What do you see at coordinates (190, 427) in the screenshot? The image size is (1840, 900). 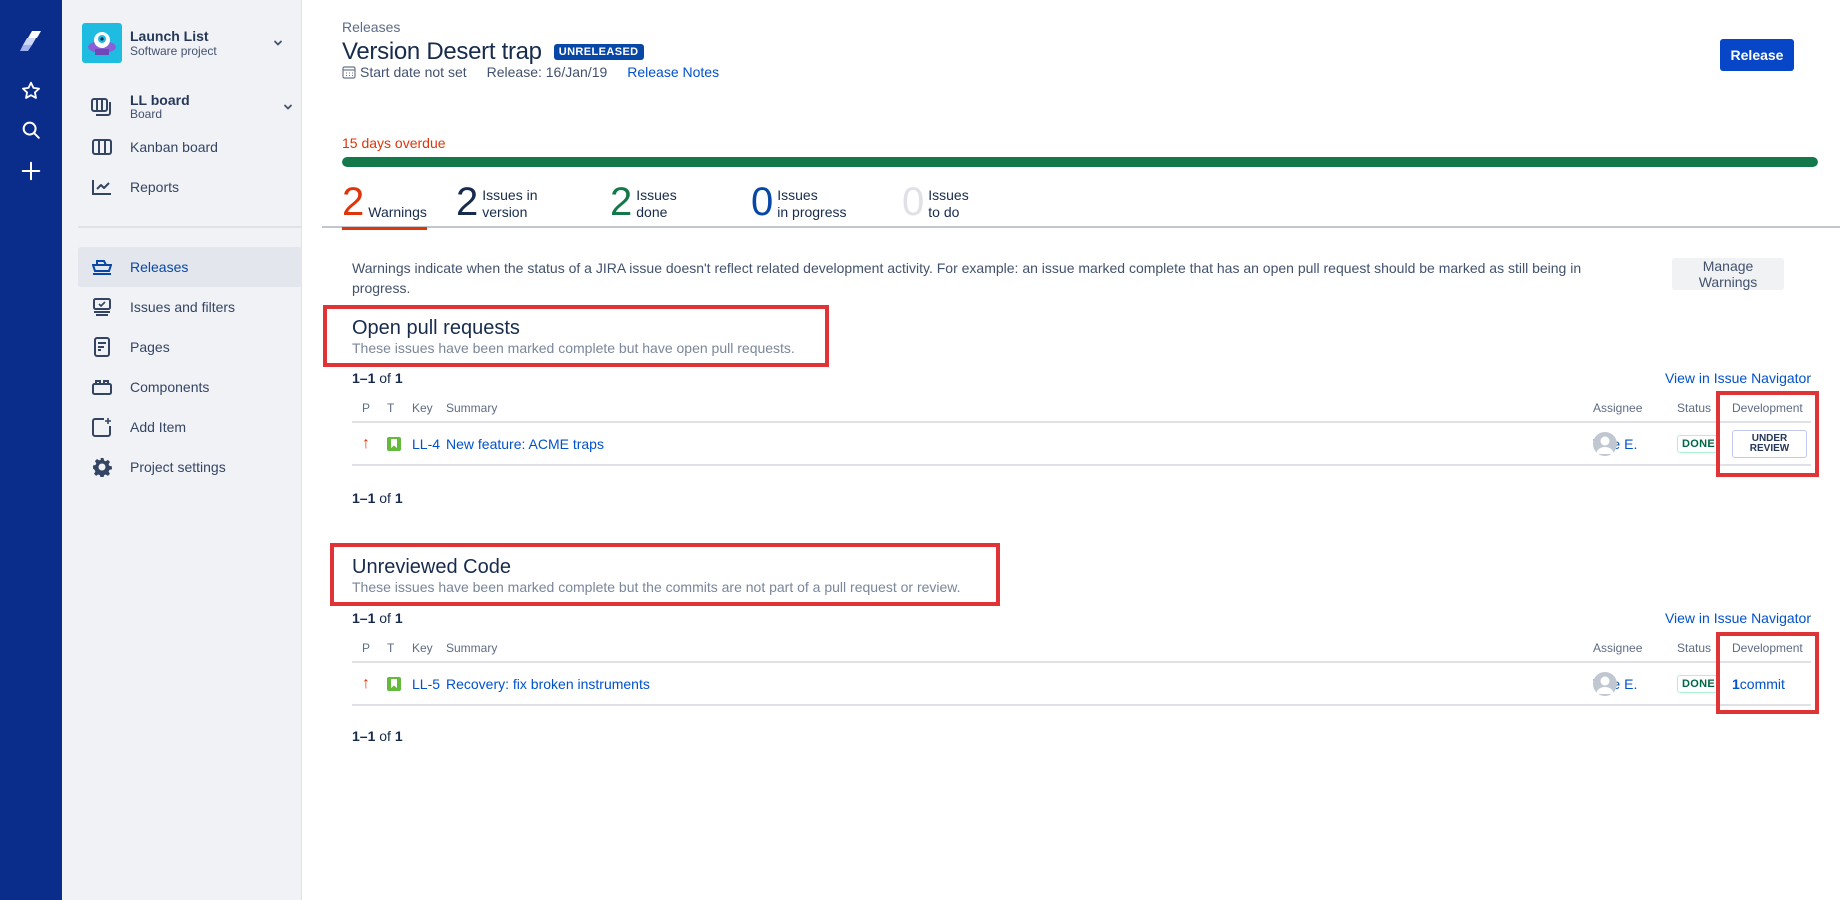 I see `sidebar-item-add-item: Add Item` at bounding box center [190, 427].